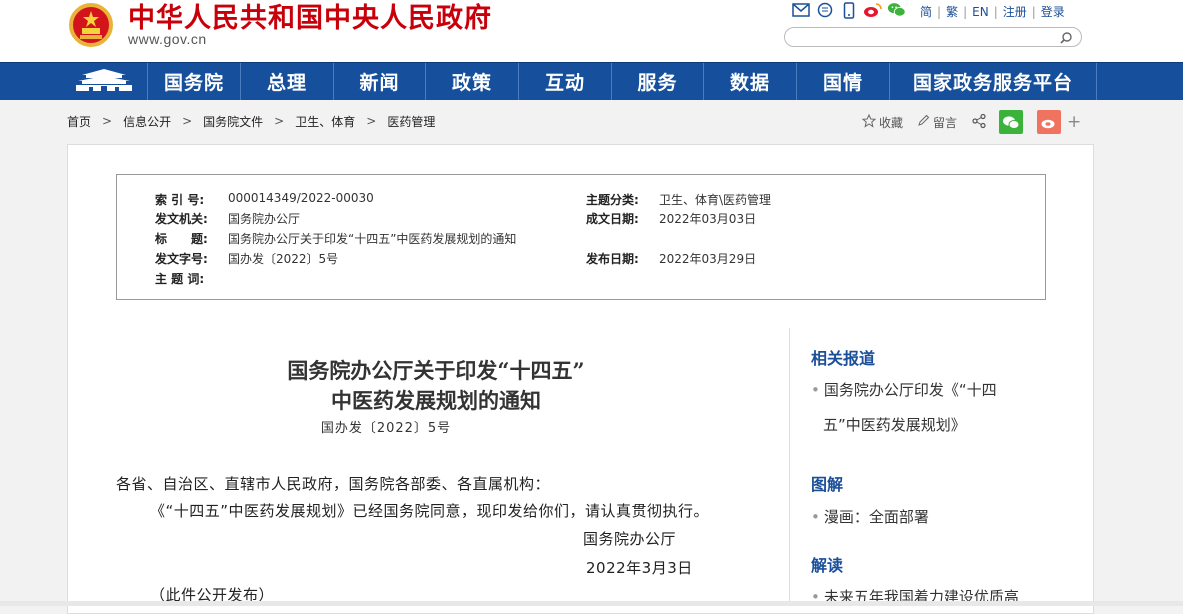 Image resolution: width=1183 pixels, height=614 pixels. I want to click on interpretation-heading: 解读, so click(827, 565).